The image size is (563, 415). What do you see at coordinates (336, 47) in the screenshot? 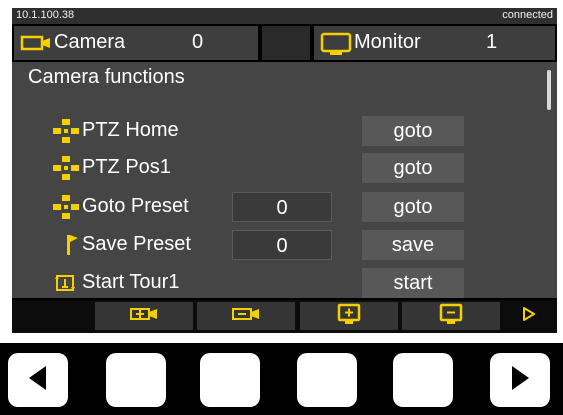
I see `monitor-icon` at bounding box center [336, 47].